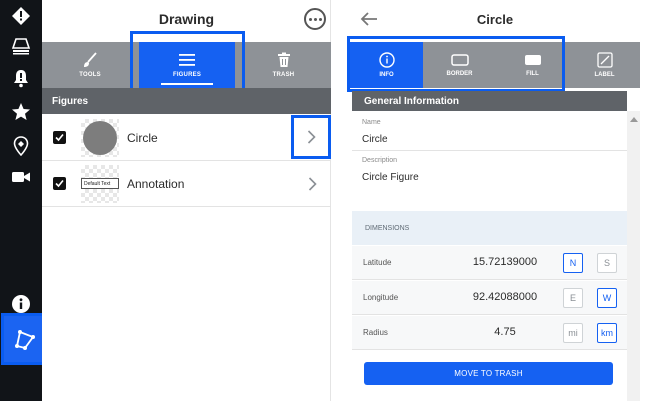 Image resolution: width=645 pixels, height=401 pixels. I want to click on figure-thumbnail-annotation: Default Text, so click(100, 184).